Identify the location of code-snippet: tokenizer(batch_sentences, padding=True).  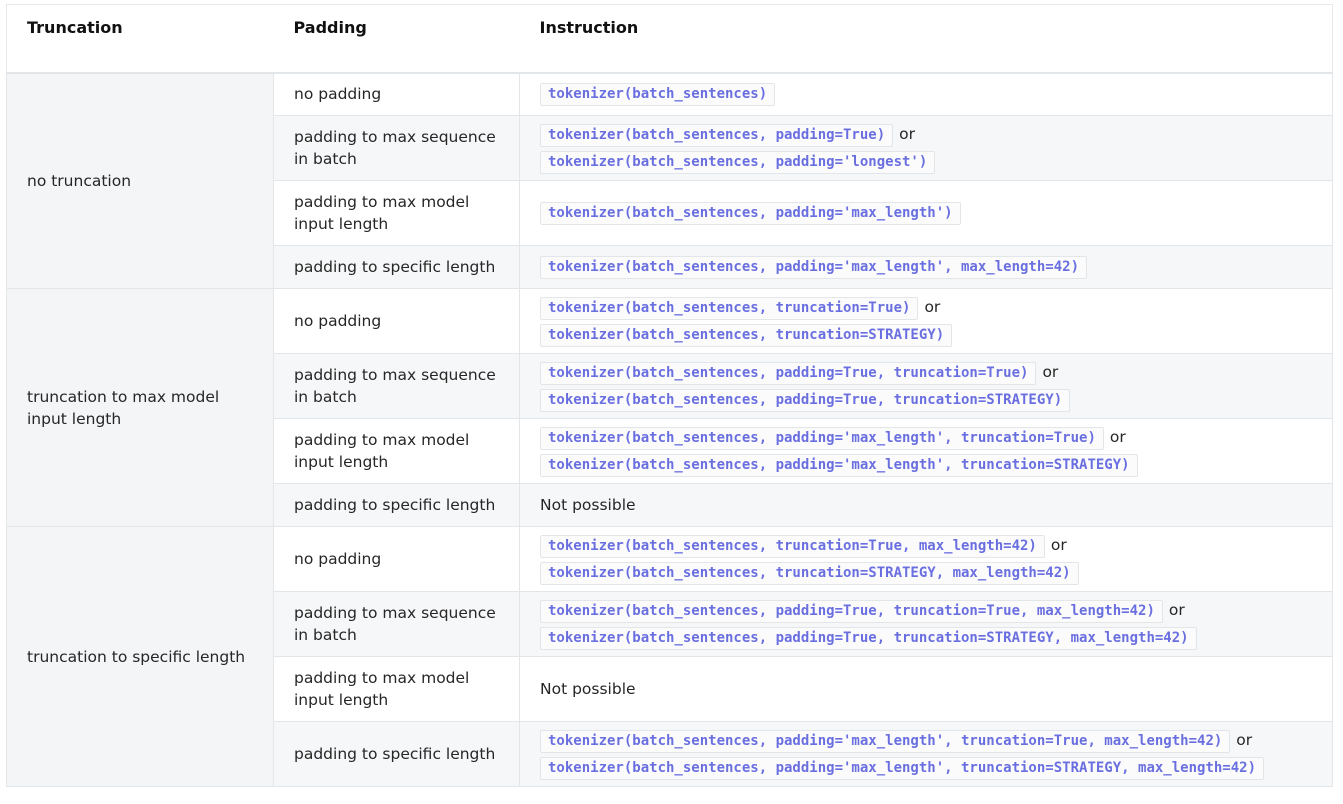
(717, 135).